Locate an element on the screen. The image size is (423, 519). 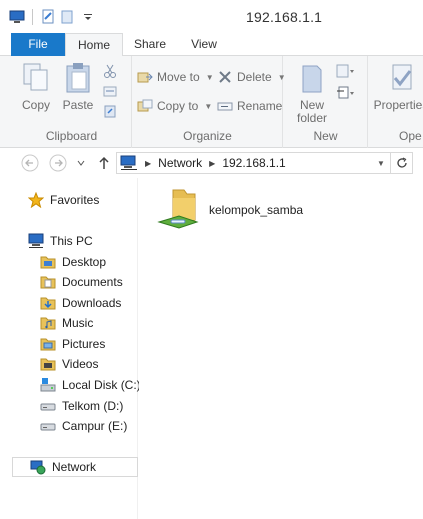
move-to-label: Move to is located at coordinates (178, 77).